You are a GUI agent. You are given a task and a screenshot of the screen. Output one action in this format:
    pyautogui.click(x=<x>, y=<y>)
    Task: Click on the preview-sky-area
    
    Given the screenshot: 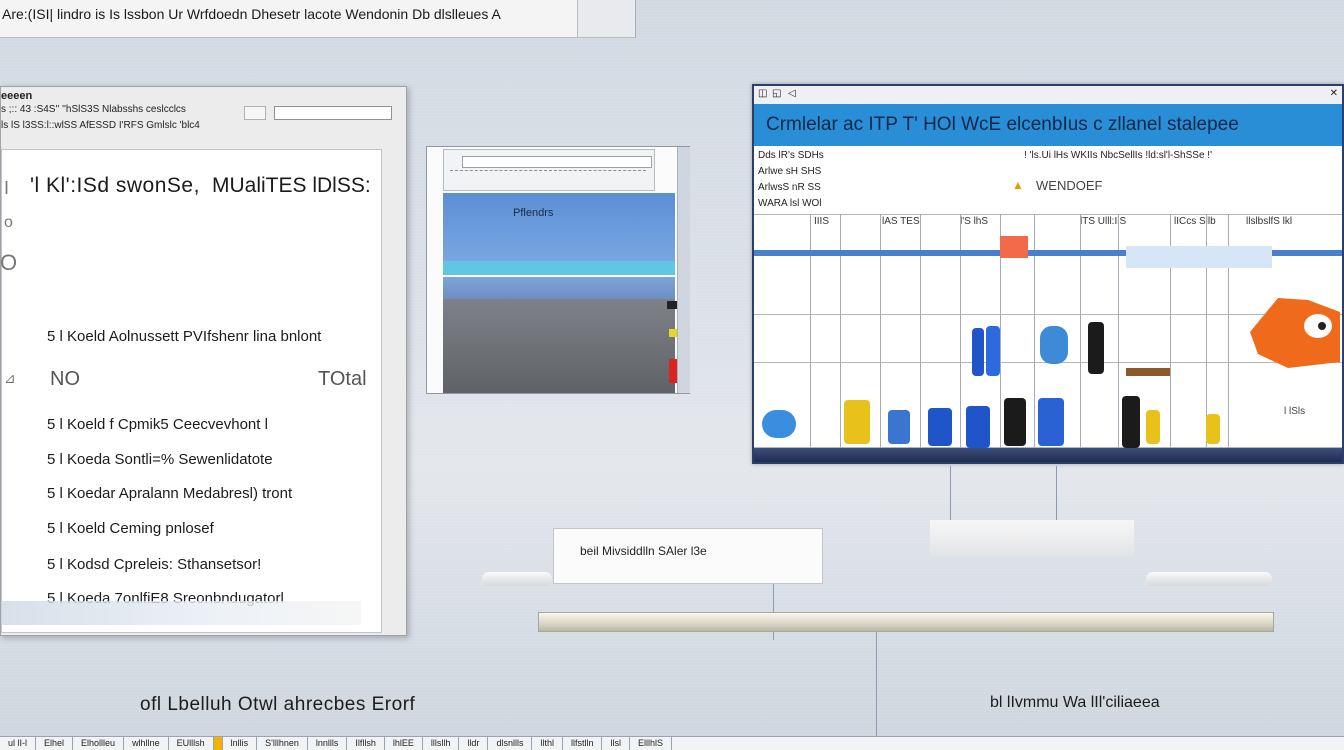 What is the action you would take?
    pyautogui.click(x=559, y=227)
    